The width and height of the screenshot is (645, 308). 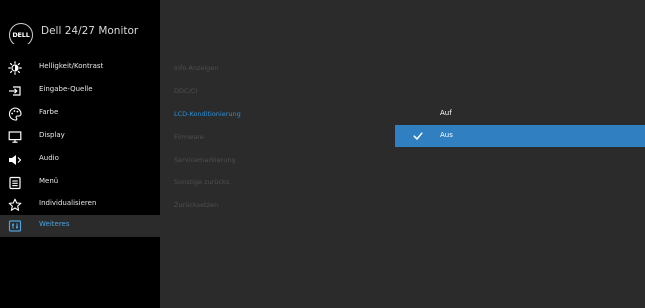 What do you see at coordinates (205, 160) in the screenshot?
I see `submenu-item-service-tag: Servicemarkierung` at bounding box center [205, 160].